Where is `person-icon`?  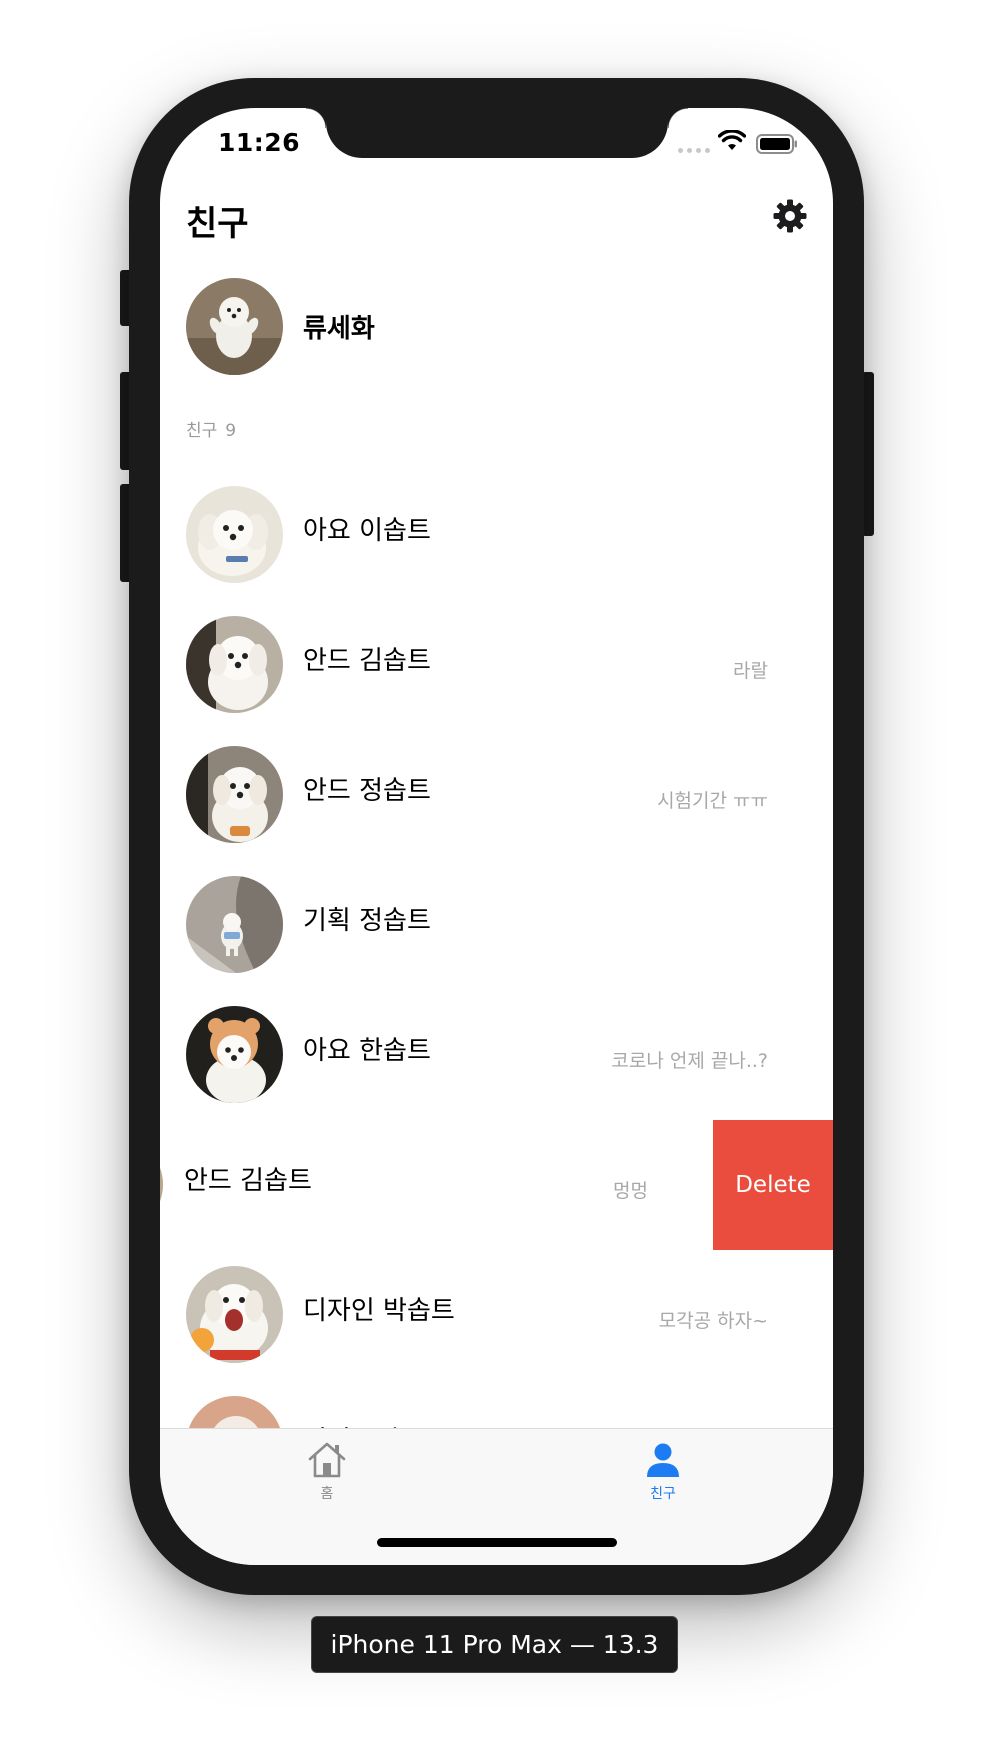 person-icon is located at coordinates (663, 1460).